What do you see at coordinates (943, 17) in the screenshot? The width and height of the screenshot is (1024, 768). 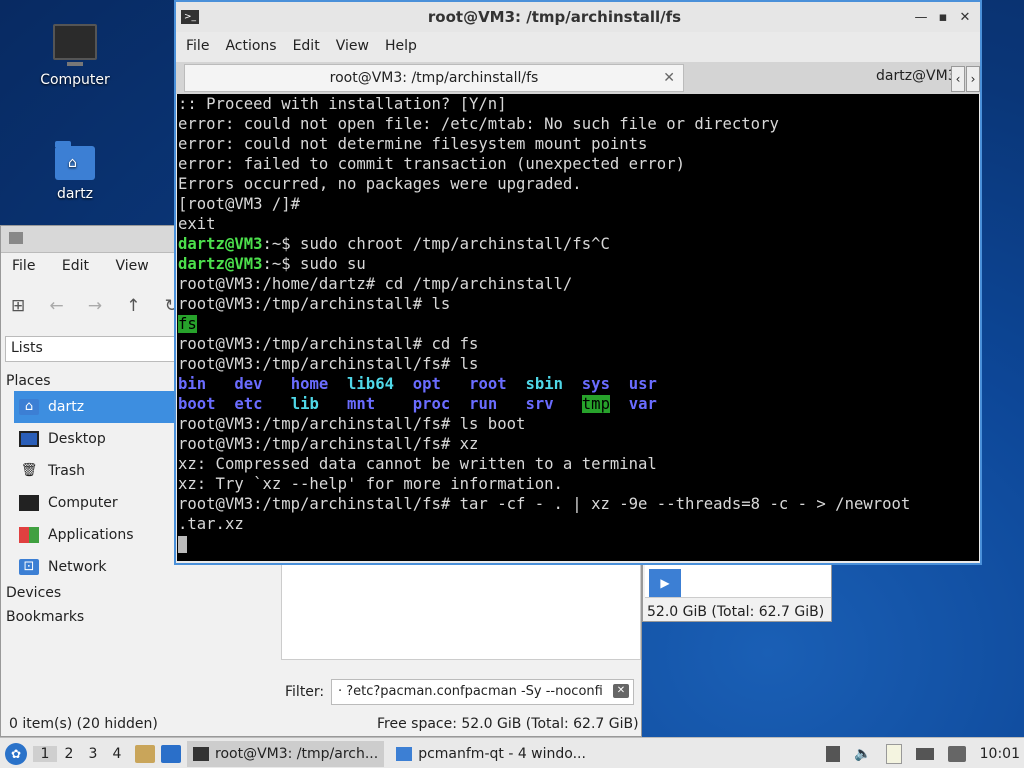 I see `maximize-icon: ▪` at bounding box center [943, 17].